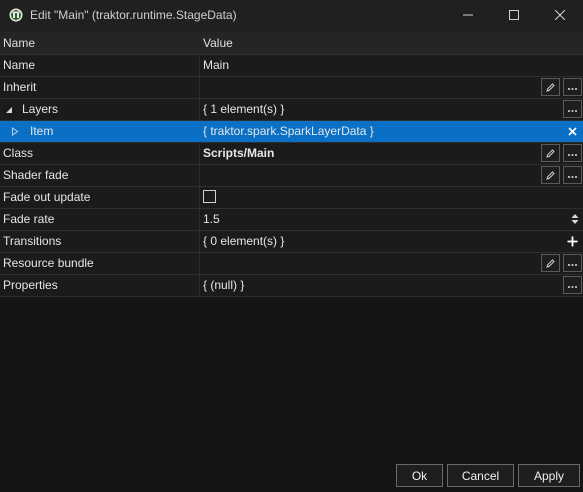  I want to click on minimize-icon, so click(468, 15).